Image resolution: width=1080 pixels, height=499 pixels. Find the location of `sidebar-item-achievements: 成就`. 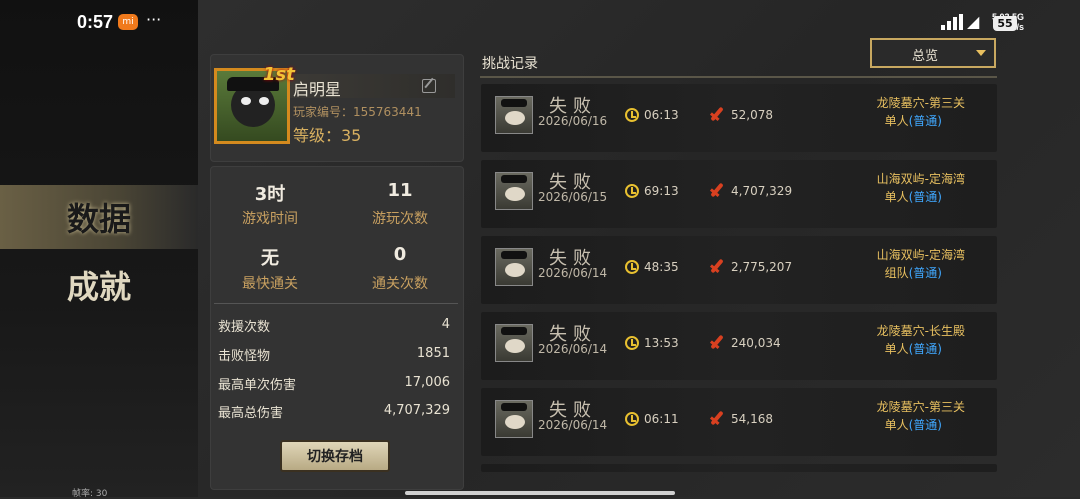

sidebar-item-achievements: 成就 is located at coordinates (99, 285).